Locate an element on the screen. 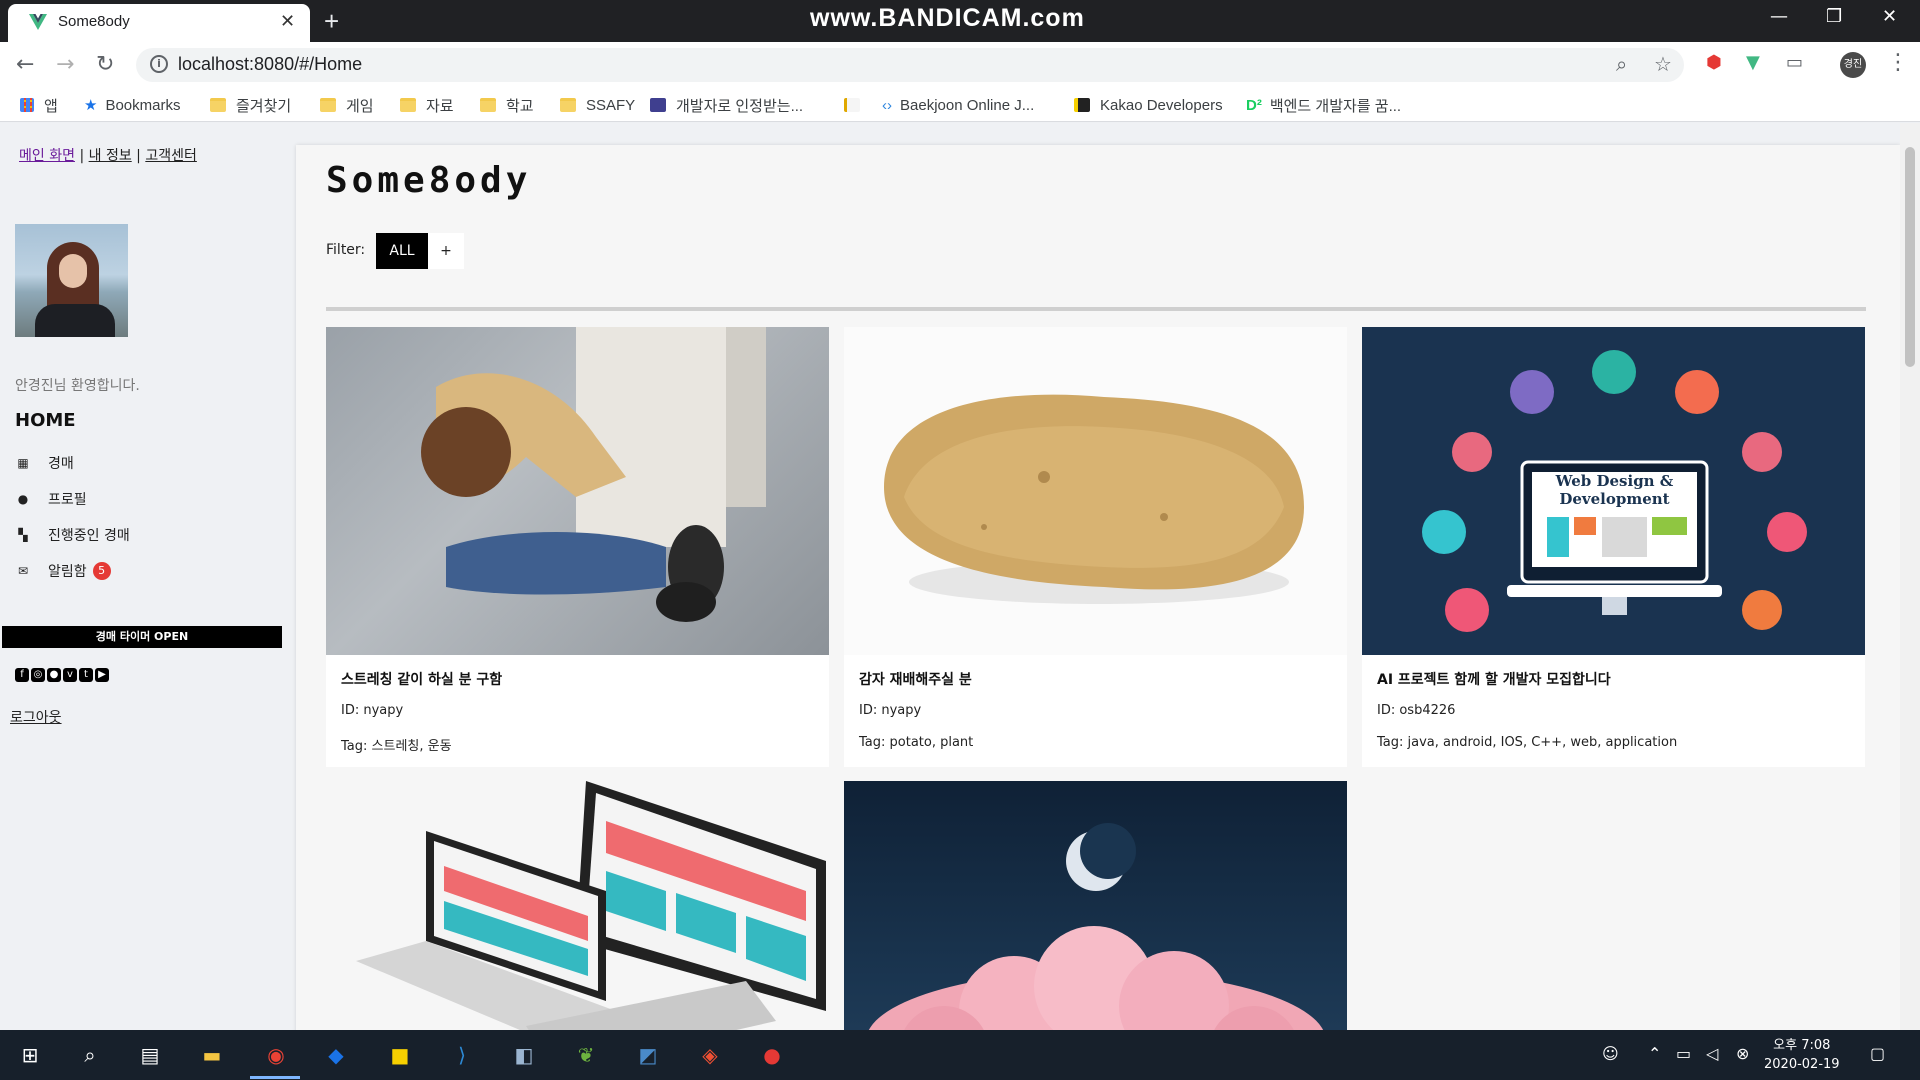 The height and width of the screenshot is (1080, 1920). sidebar-item-notifications: ✉ 알림함 5 is located at coordinates (63, 571).